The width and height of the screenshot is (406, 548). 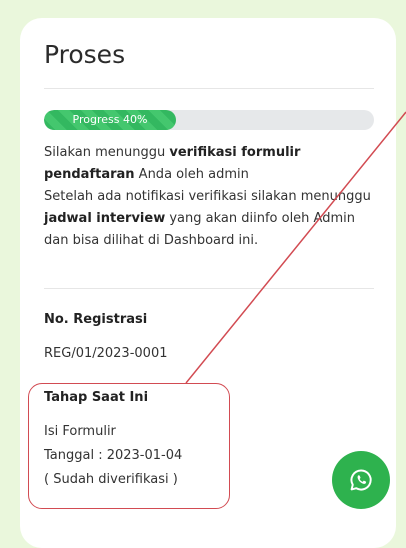 I want to click on whatsapp-icon, so click(x=361, y=480).